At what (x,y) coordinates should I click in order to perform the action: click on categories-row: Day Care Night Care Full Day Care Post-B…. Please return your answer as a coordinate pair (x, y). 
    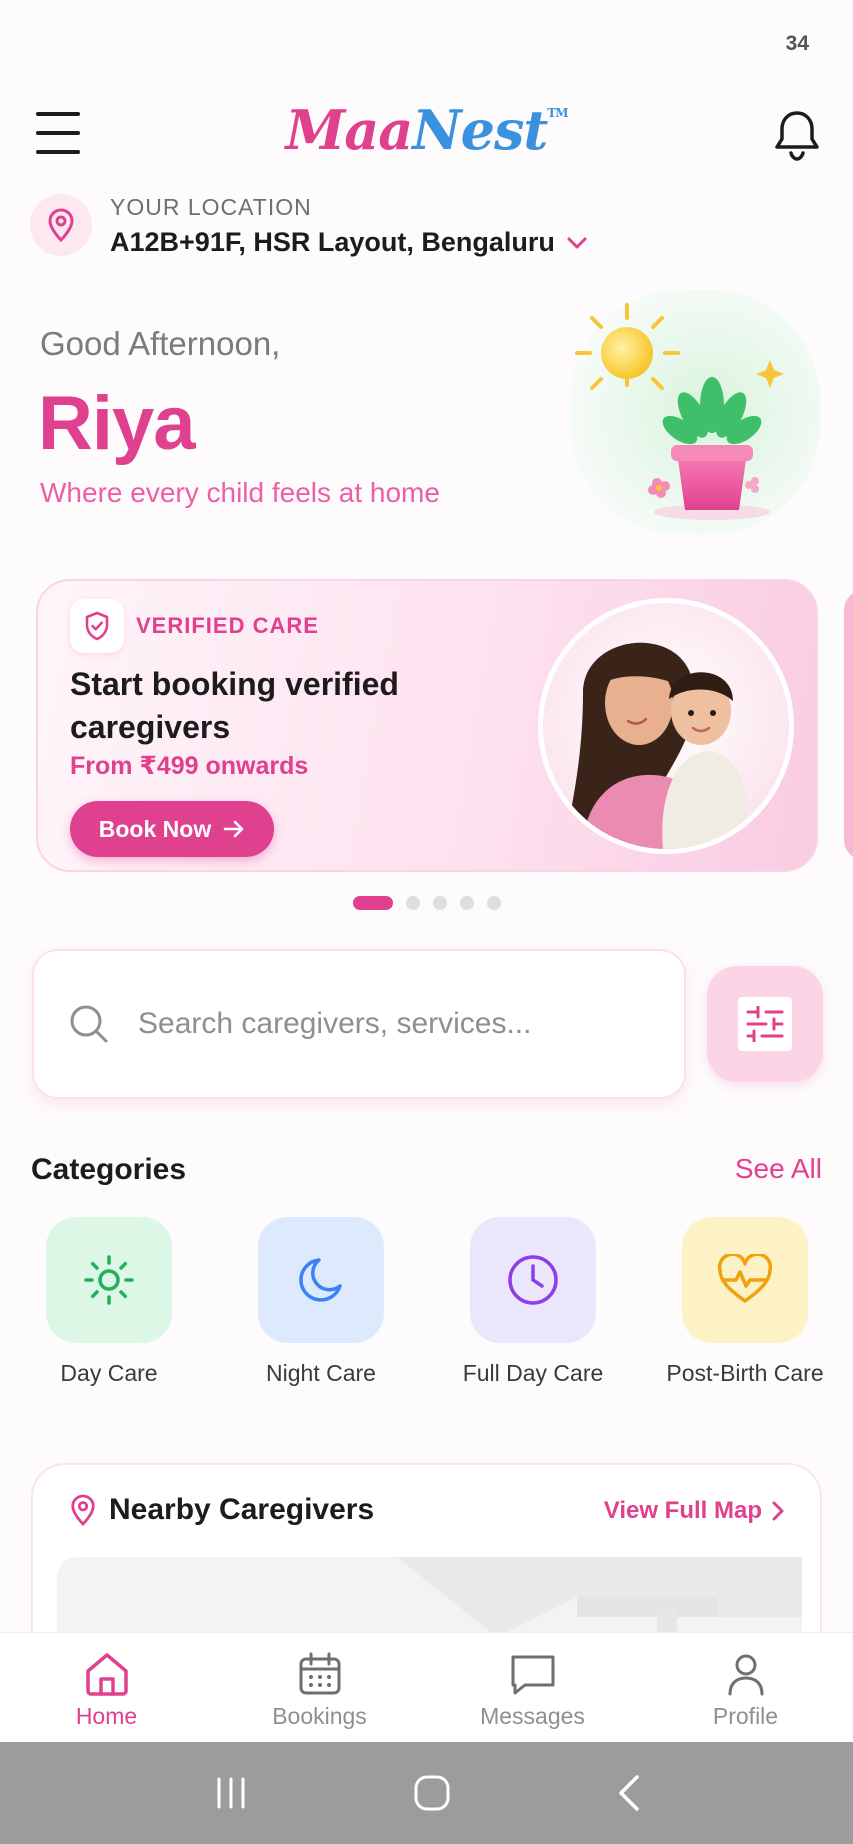
    Looking at the image, I should click on (426, 1303).